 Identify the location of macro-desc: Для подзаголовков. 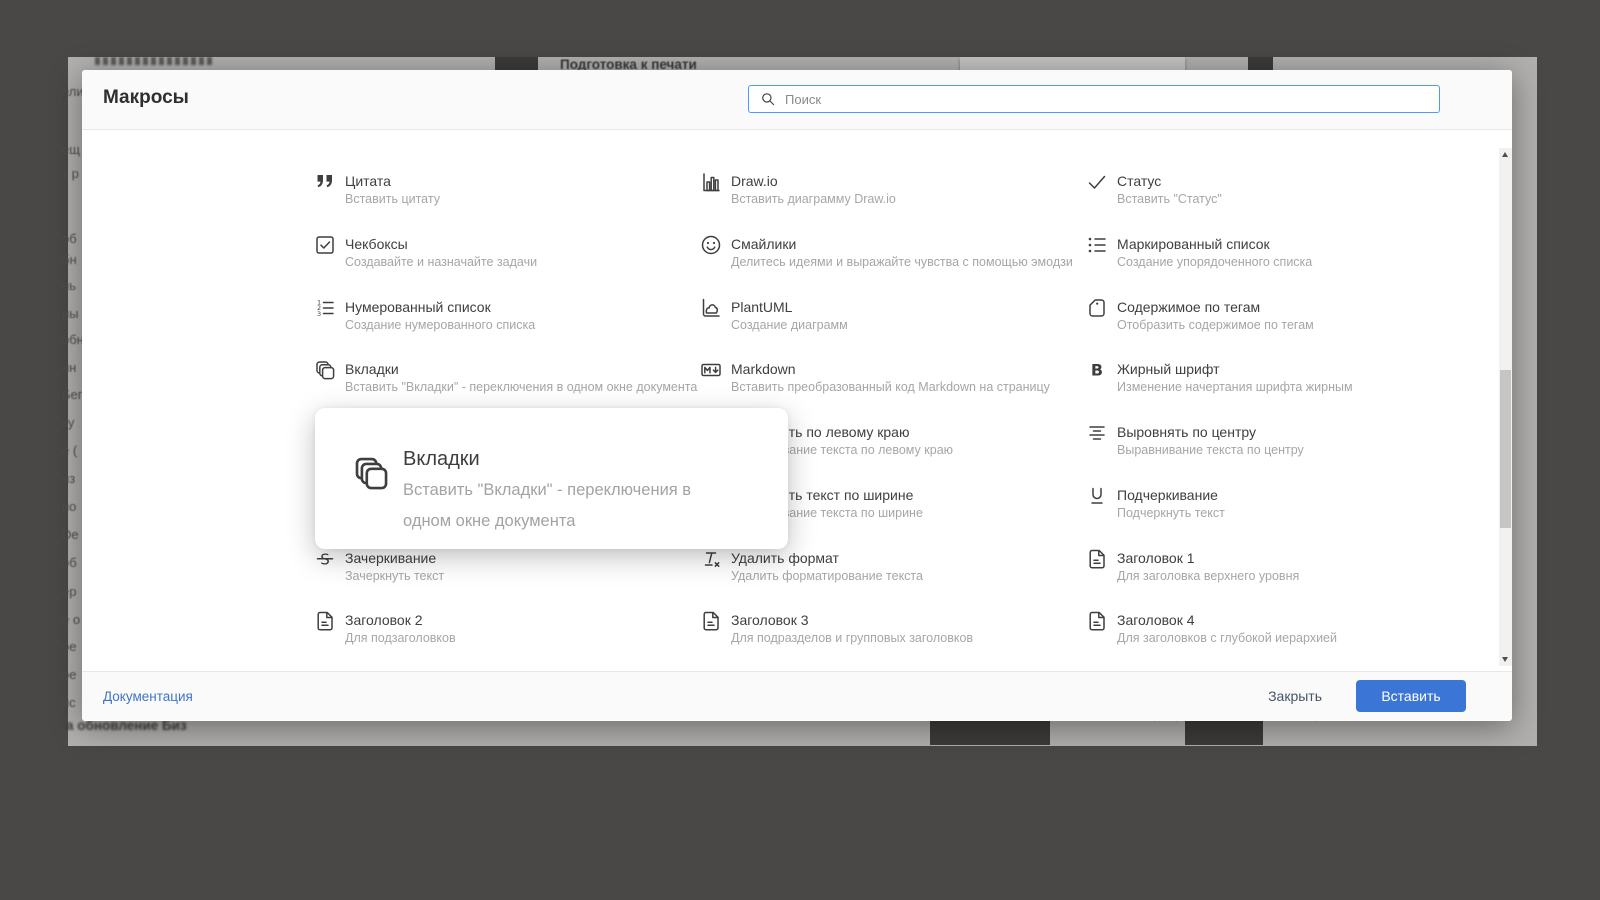
(400, 638).